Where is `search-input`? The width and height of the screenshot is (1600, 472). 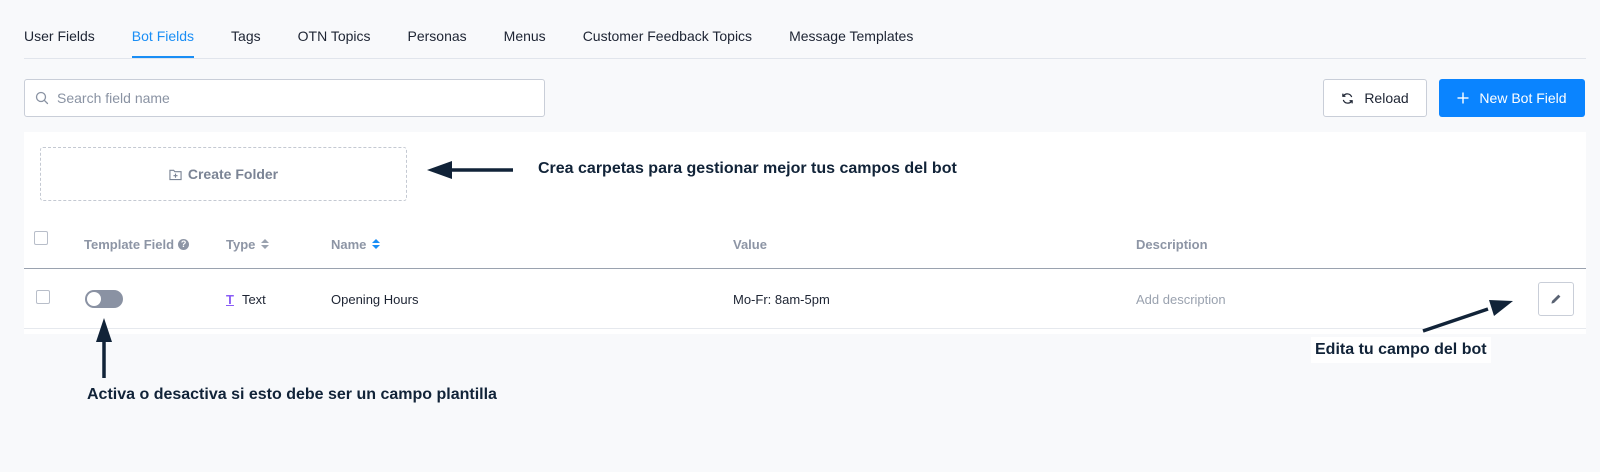
search-input is located at coordinates (300, 98).